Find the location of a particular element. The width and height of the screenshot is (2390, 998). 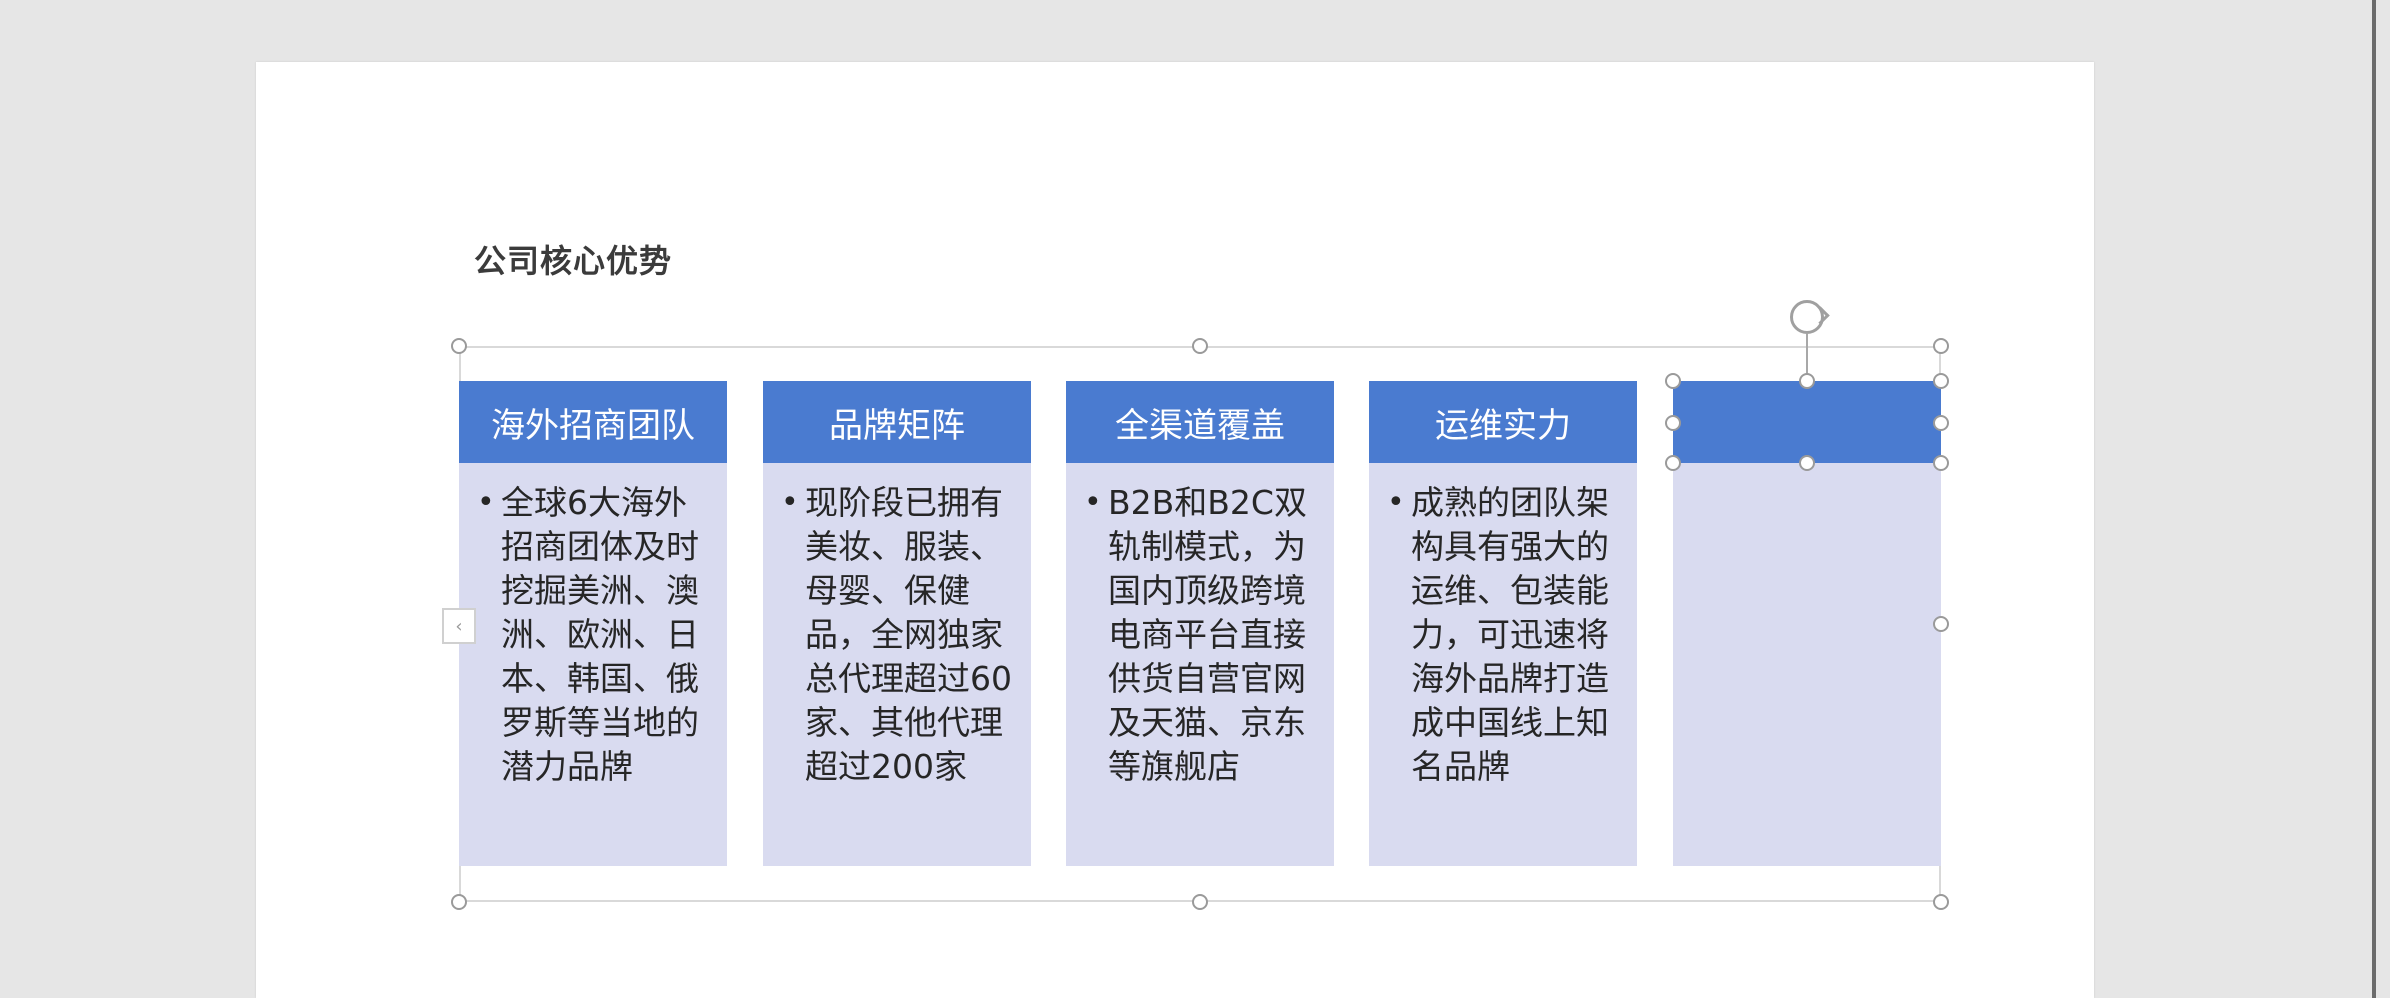

scroll-line is located at coordinates (2374, 499).